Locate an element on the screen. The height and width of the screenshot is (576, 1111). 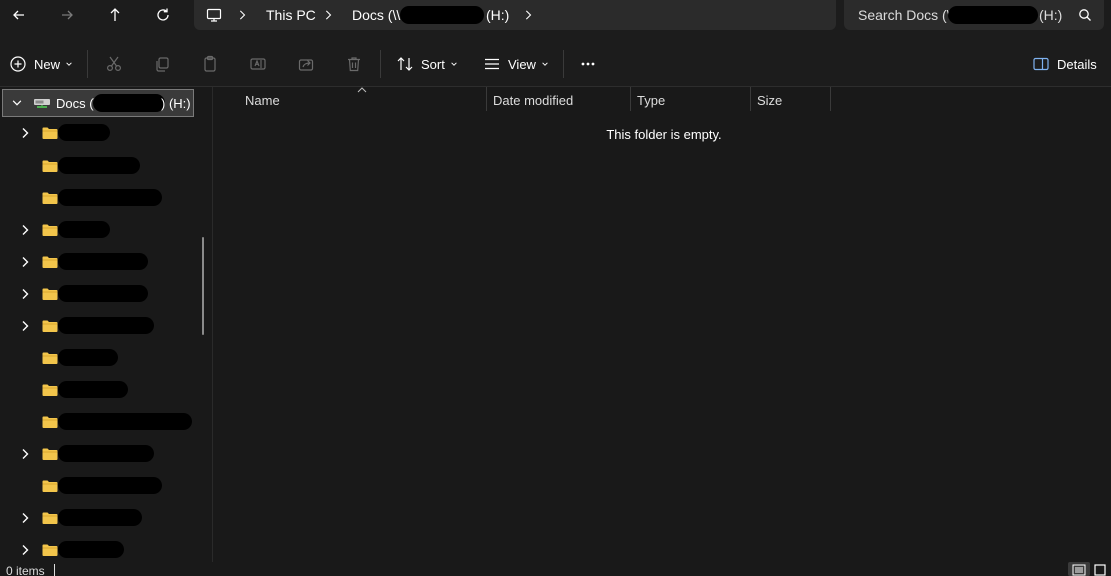
forward-button is located at coordinates (67, 15).